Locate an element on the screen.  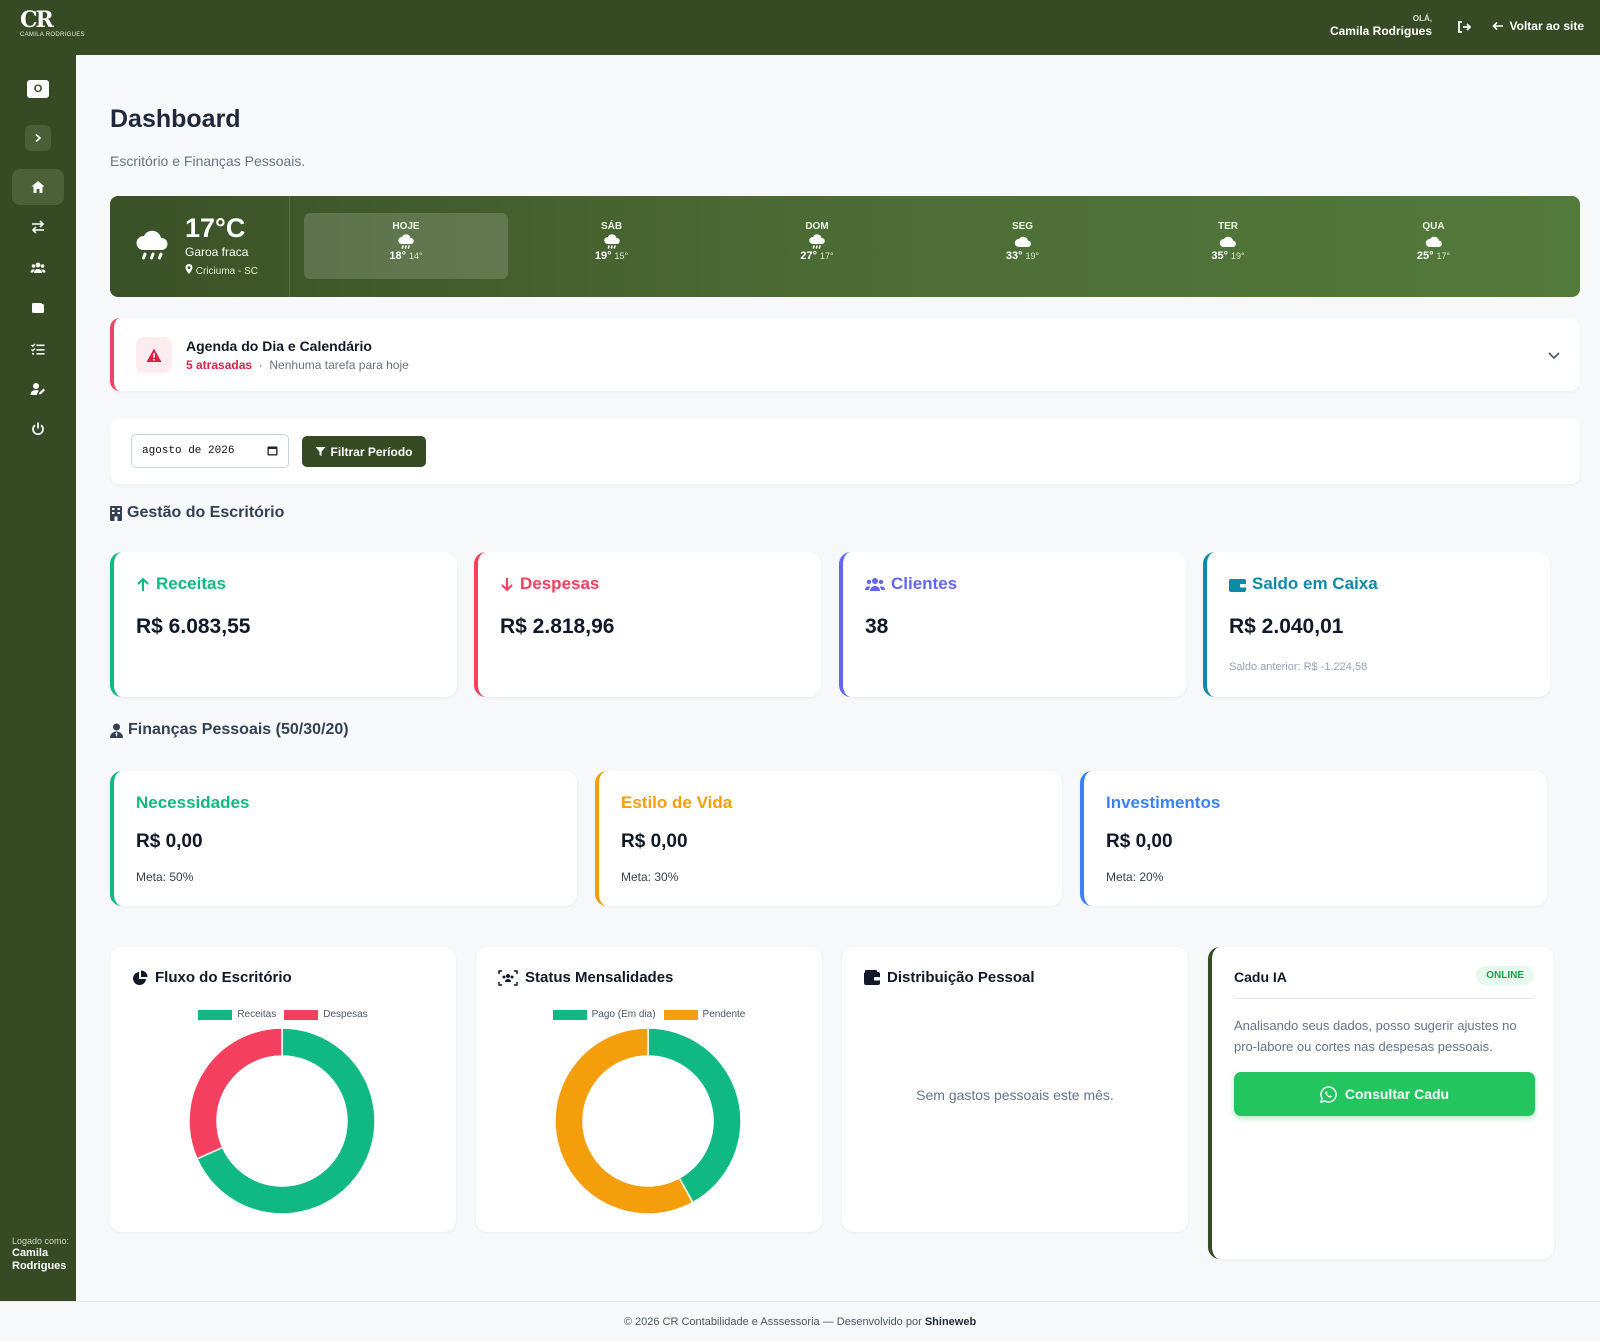
month-input: agosto de 2026 is located at coordinates (210, 451).